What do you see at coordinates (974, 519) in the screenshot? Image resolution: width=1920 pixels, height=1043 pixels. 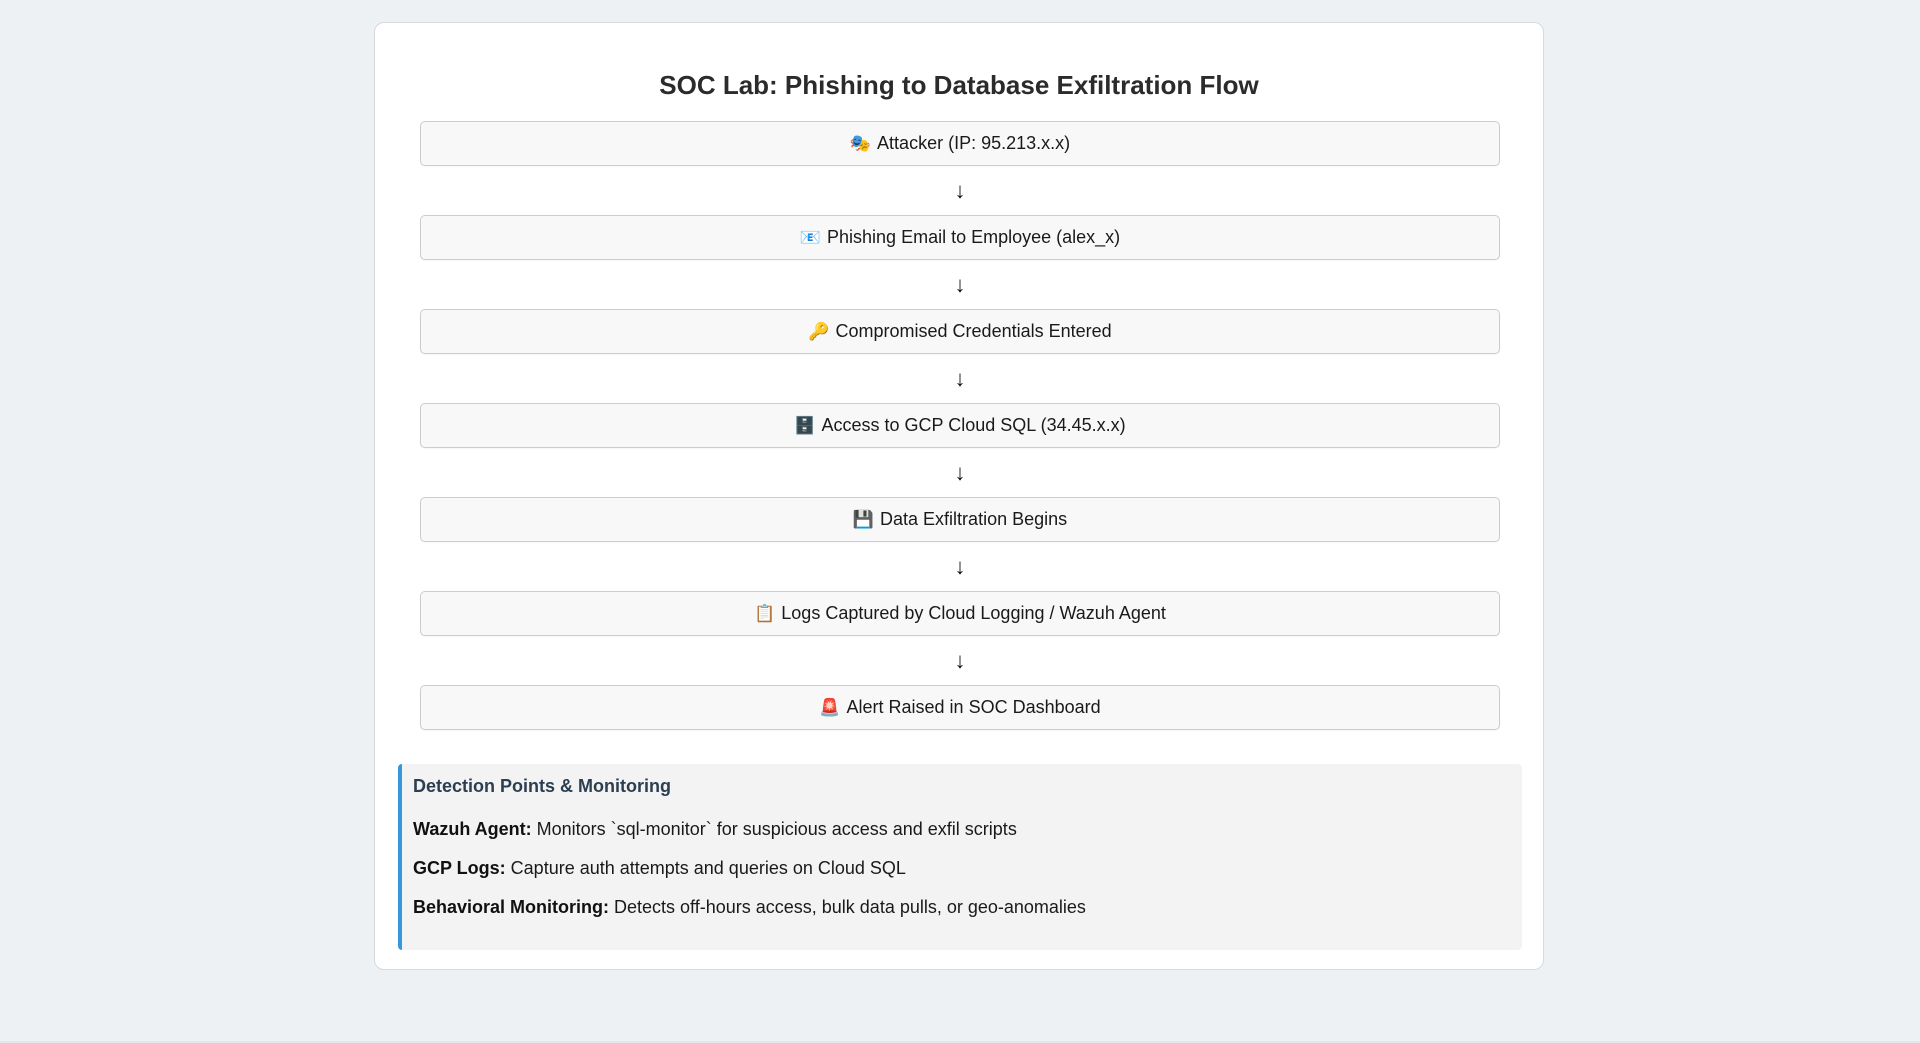 I see `flow-step-label: Data Exfiltration Begins` at bounding box center [974, 519].